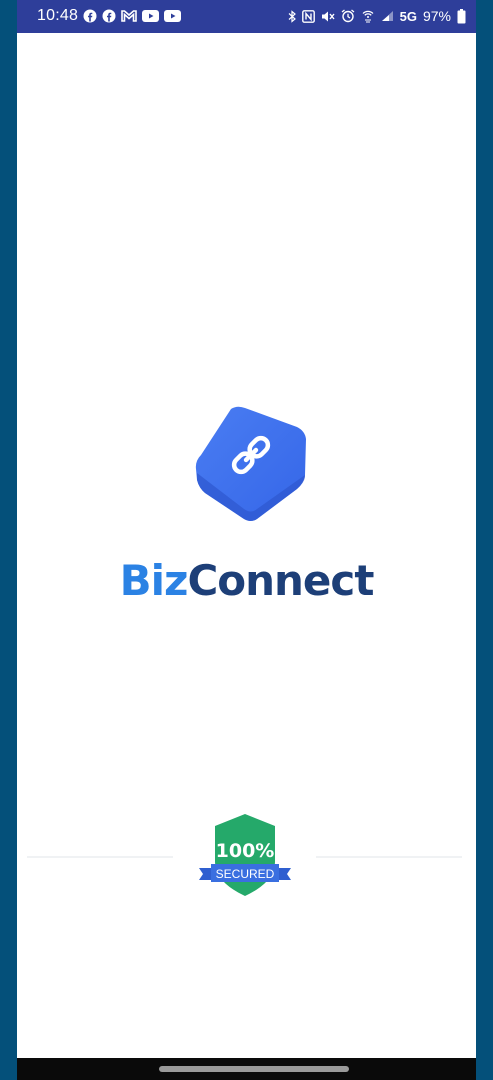 The width and height of the screenshot is (493, 1080). I want to click on nfc-icon, so click(308, 16).